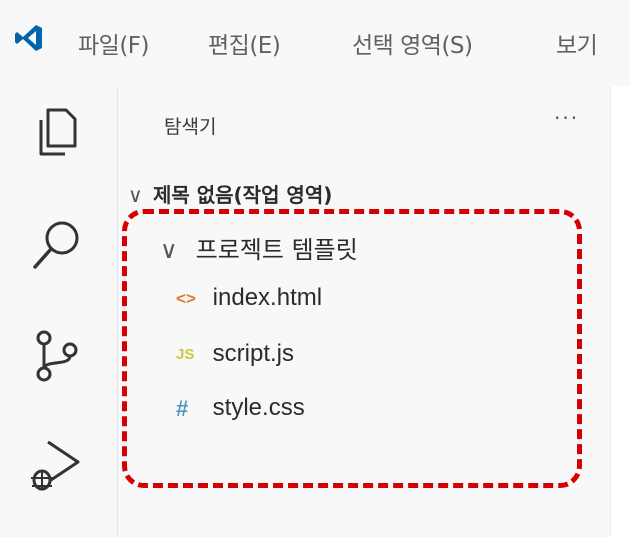 The height and width of the screenshot is (537, 630). Describe the element at coordinates (57, 465) in the screenshot. I see `run-debug-icon` at that location.